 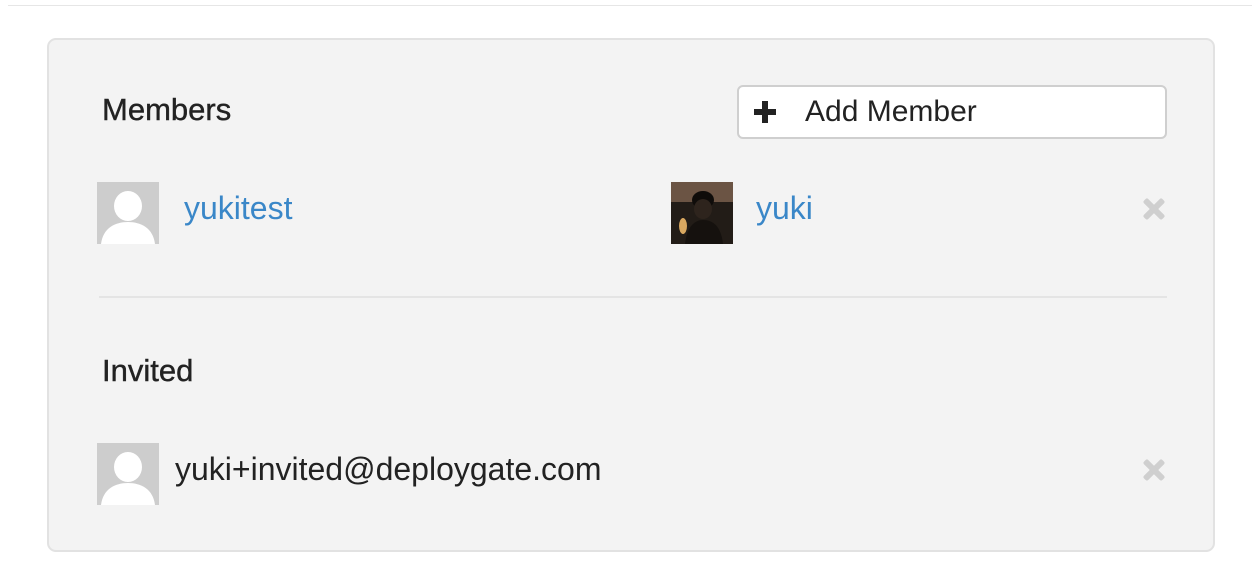 I want to click on section-divider, so click(x=633, y=297).